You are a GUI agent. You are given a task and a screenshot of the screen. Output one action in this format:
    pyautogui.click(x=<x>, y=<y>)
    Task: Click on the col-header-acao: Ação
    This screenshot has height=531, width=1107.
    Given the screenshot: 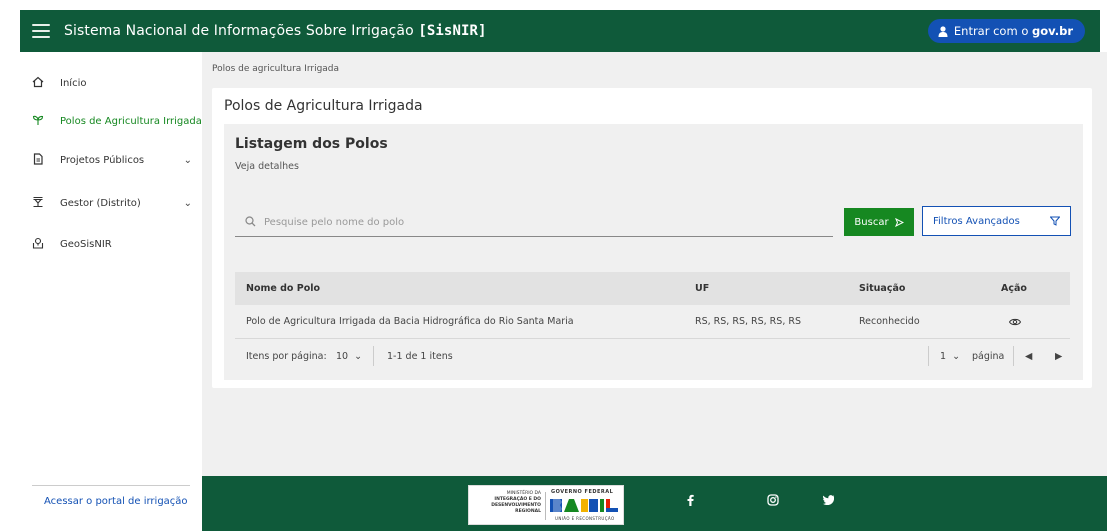 What is the action you would take?
    pyautogui.click(x=1014, y=288)
    